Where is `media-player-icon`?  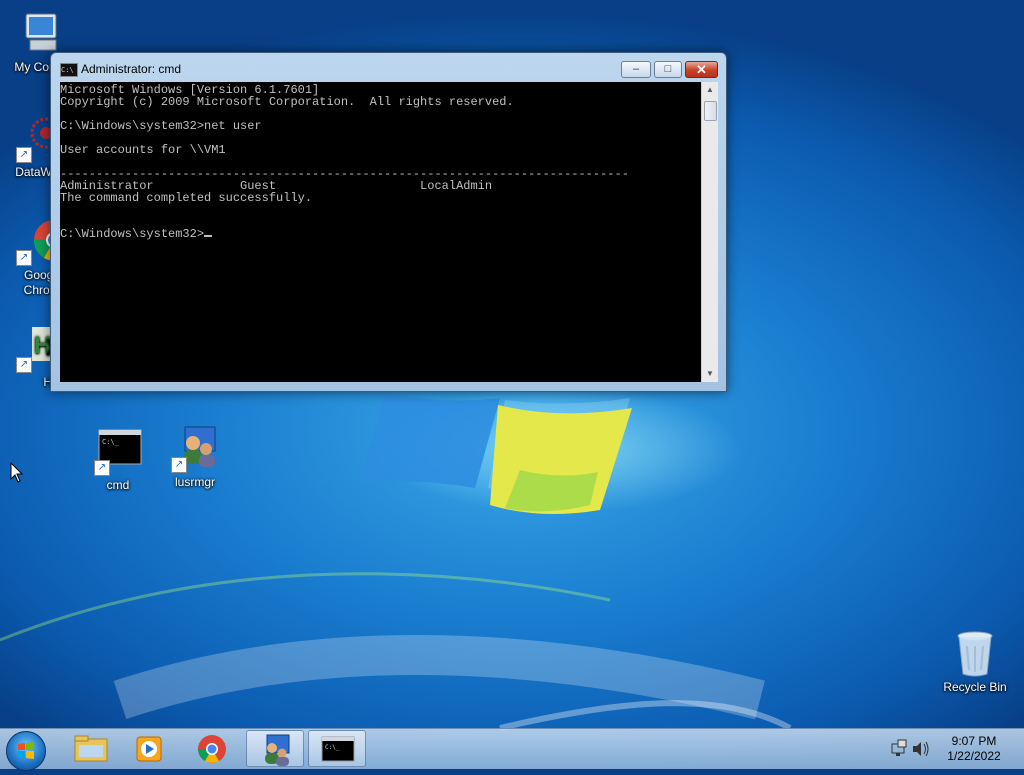 media-player-icon is located at coordinates (149, 749).